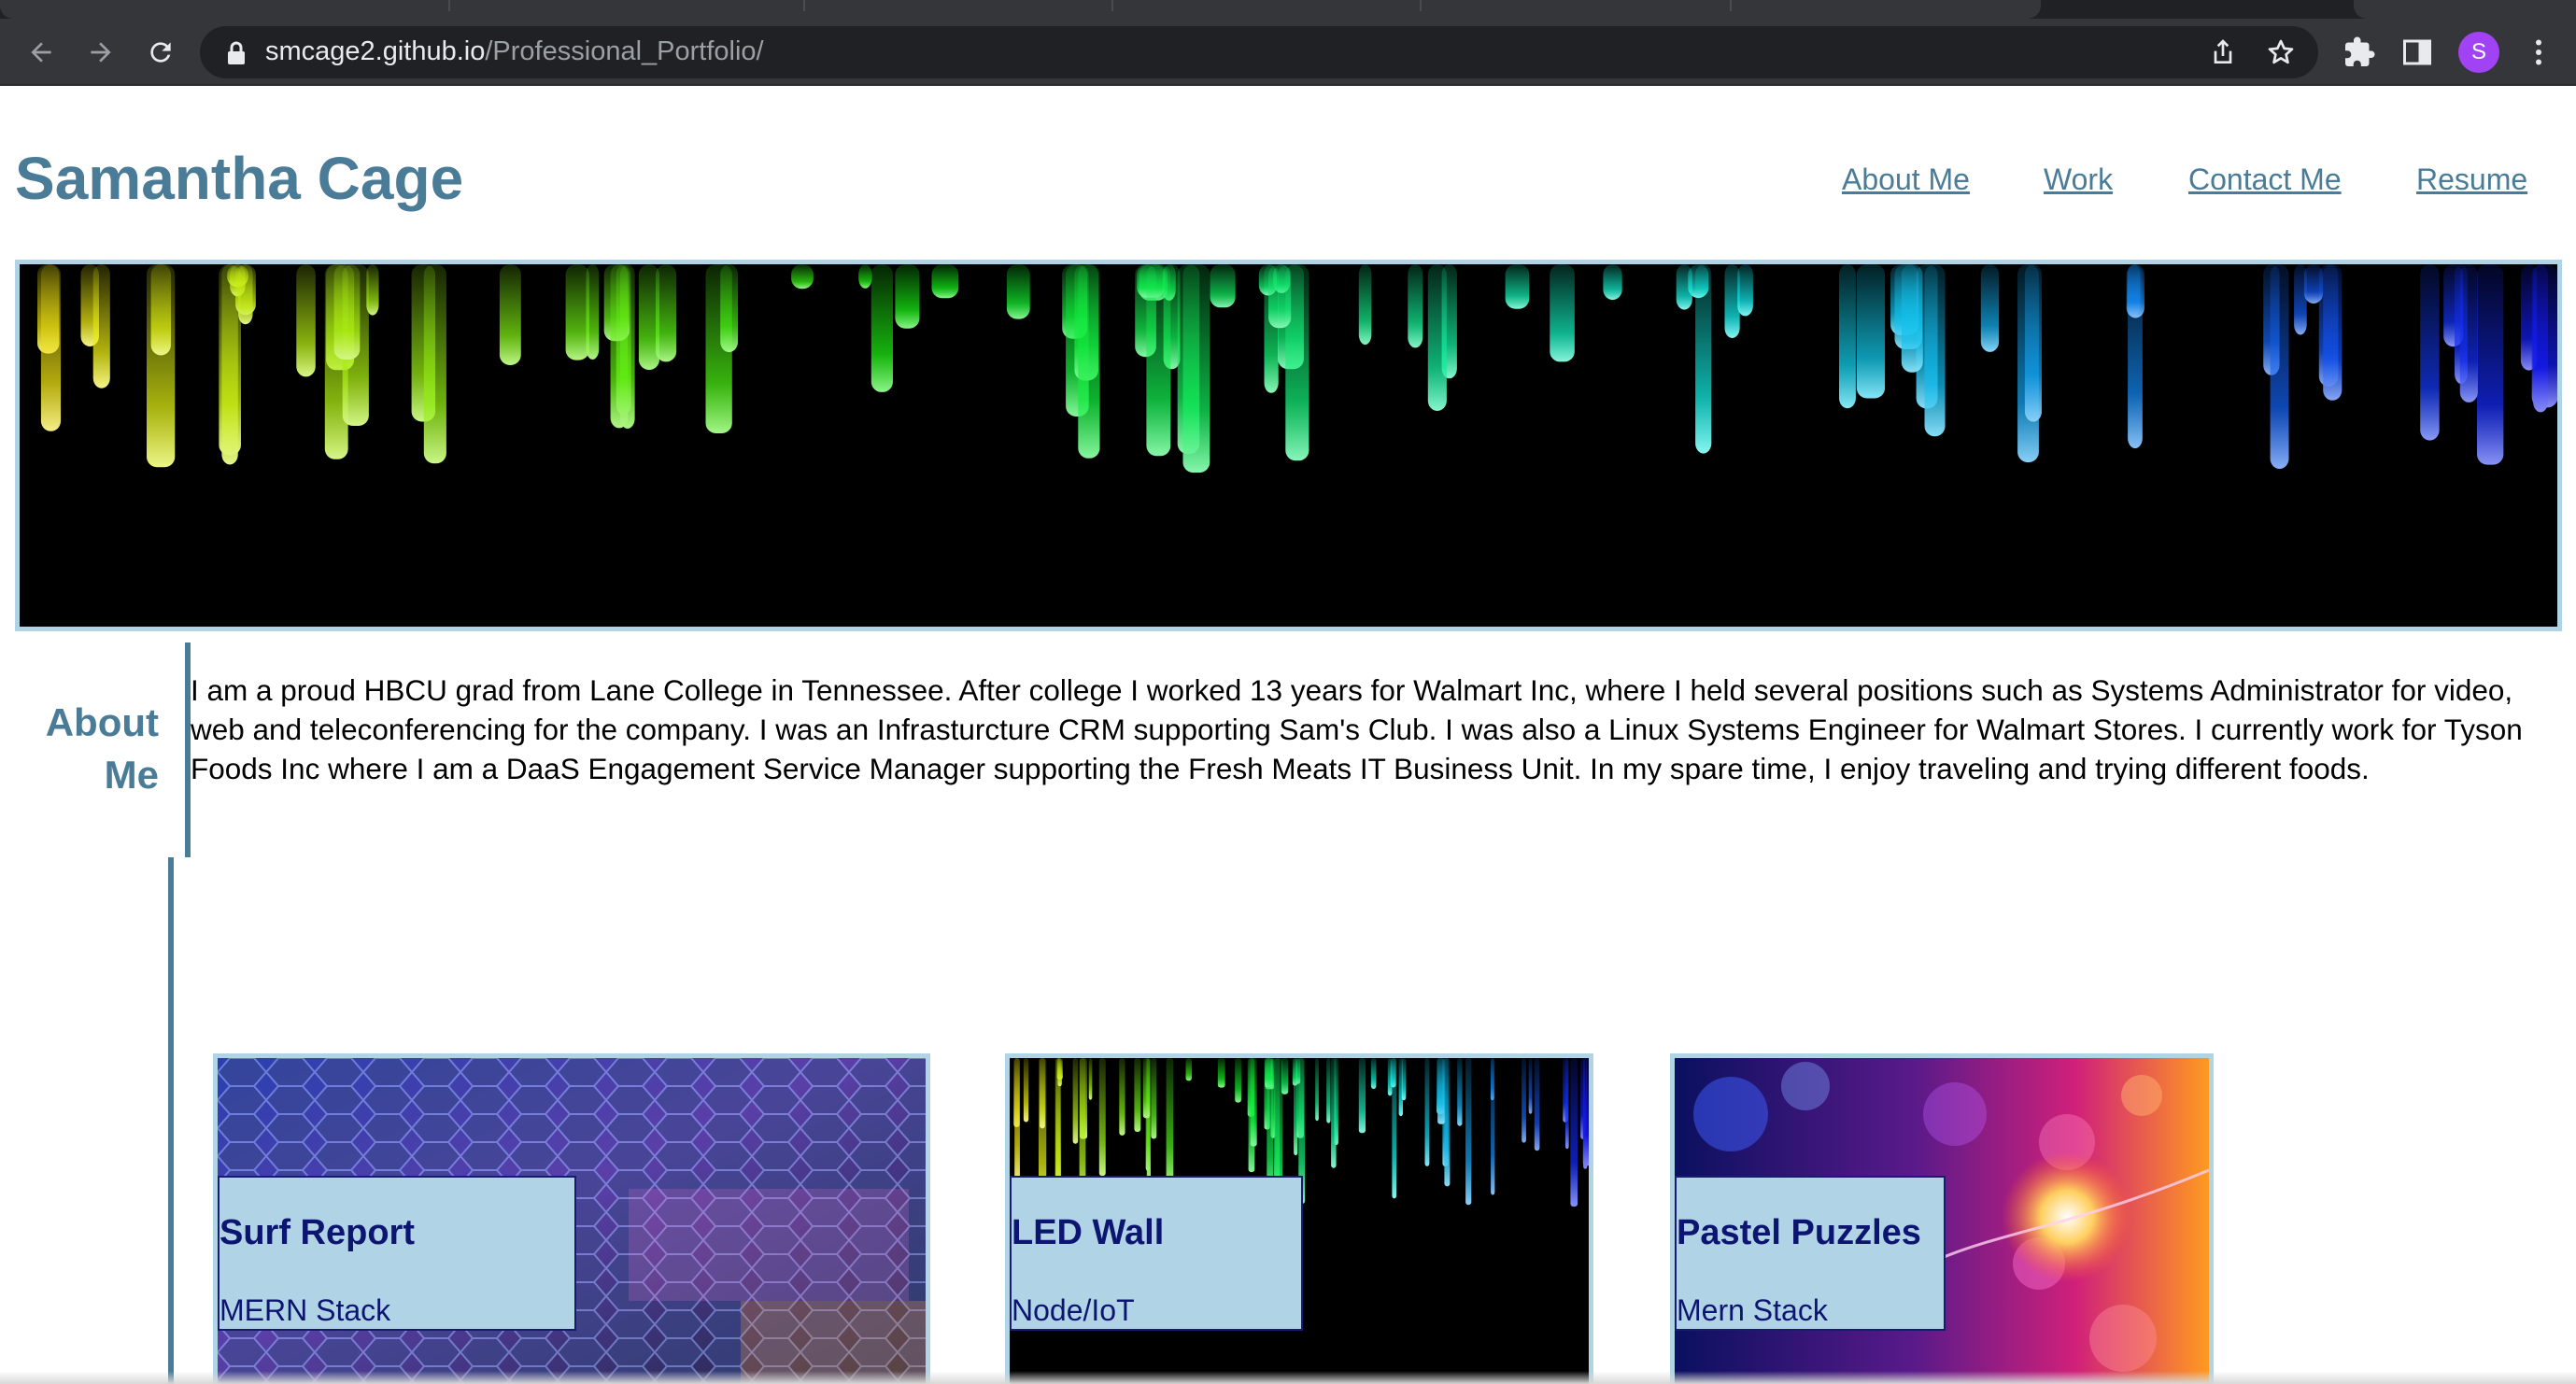 The width and height of the screenshot is (2576, 1384). Describe the element at coordinates (1810, 1253) in the screenshot. I see `card-label: Pastel Puzzles Mern Stack` at that location.